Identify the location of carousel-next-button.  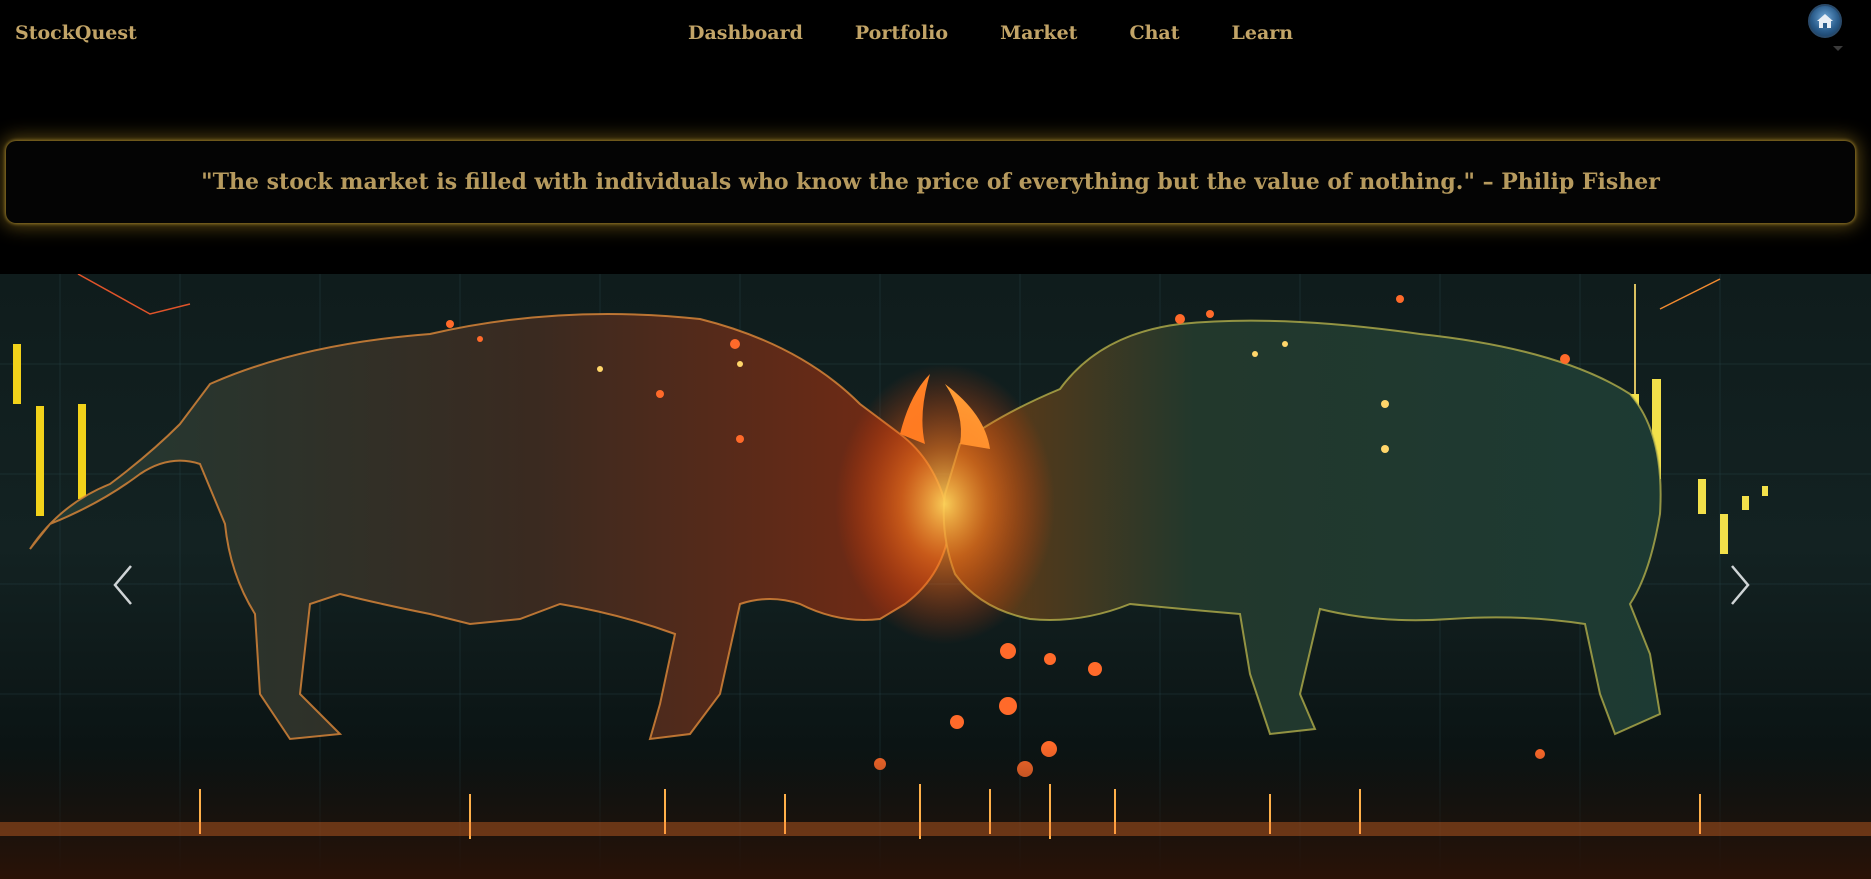
(1740, 585).